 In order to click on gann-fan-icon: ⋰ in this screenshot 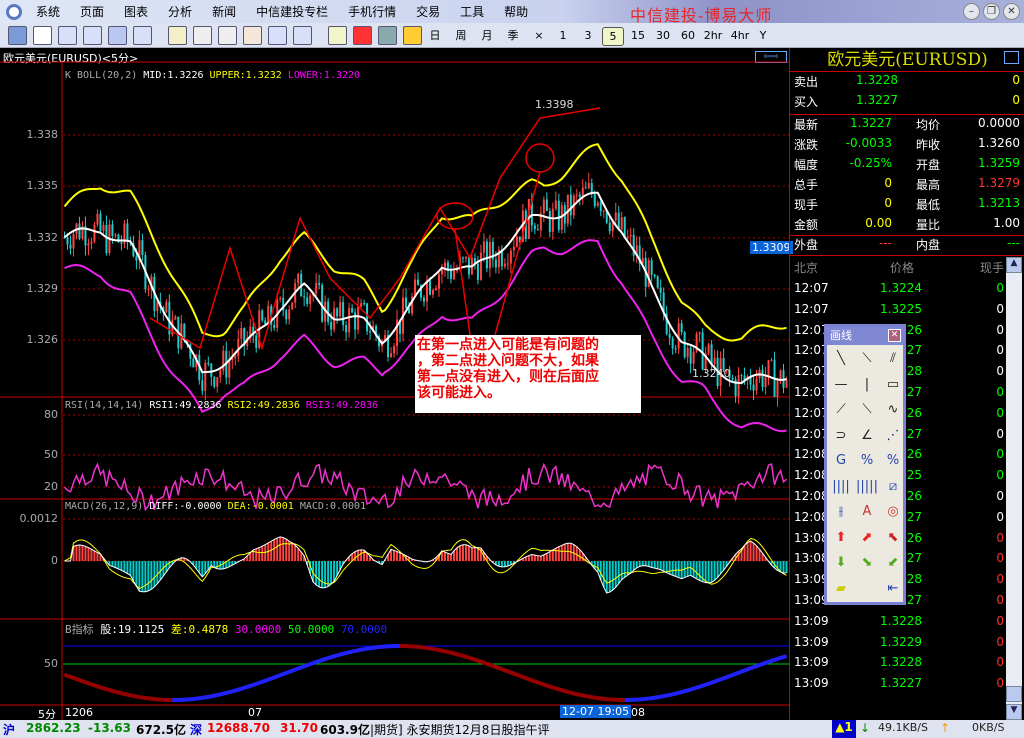, I will do `click(893, 436)`.